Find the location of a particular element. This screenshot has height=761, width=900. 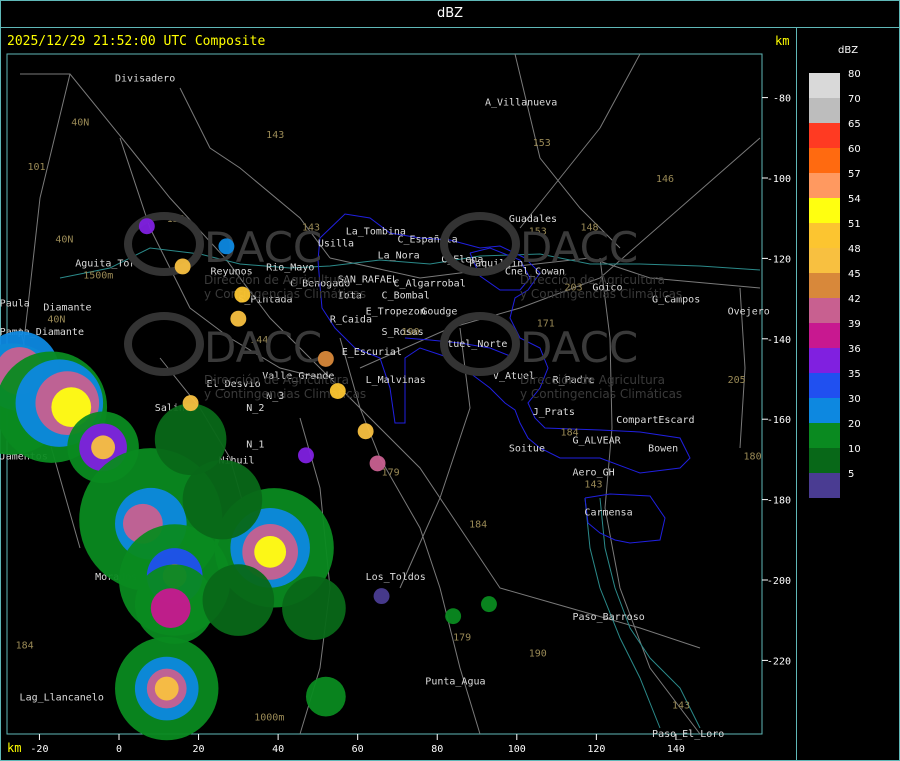

route-label: 1000m is located at coordinates (269, 718).